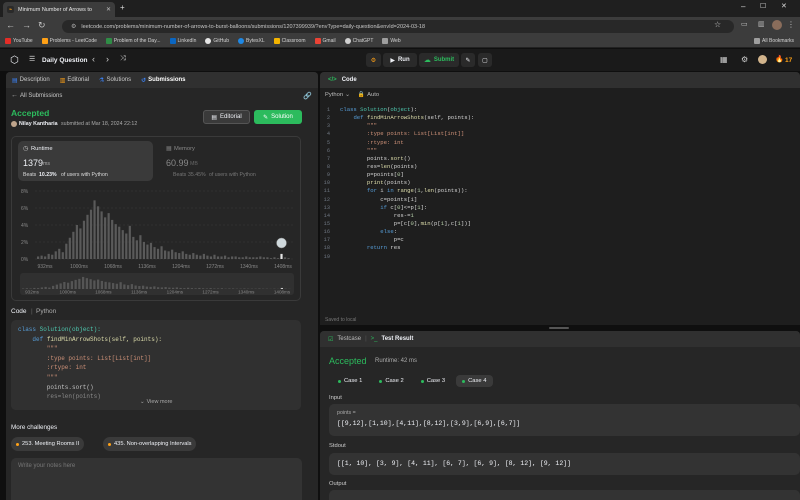  I want to click on challenge-chip-1: 435. Non-overlapping Intervals, so click(150, 444).